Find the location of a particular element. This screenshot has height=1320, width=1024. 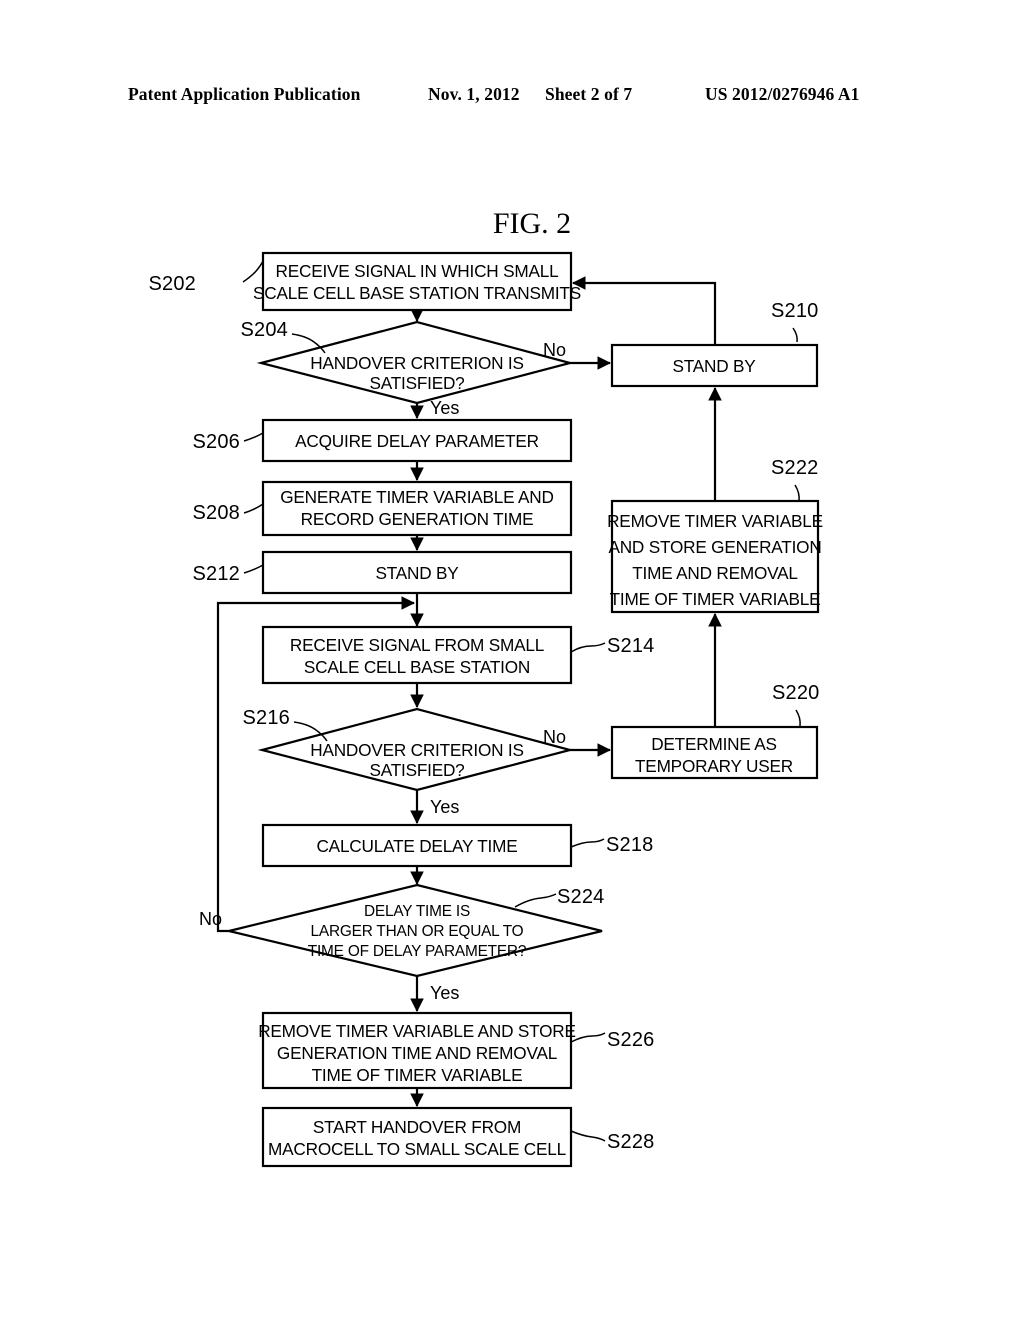

step-label-s212: S212 is located at coordinates (216, 574).